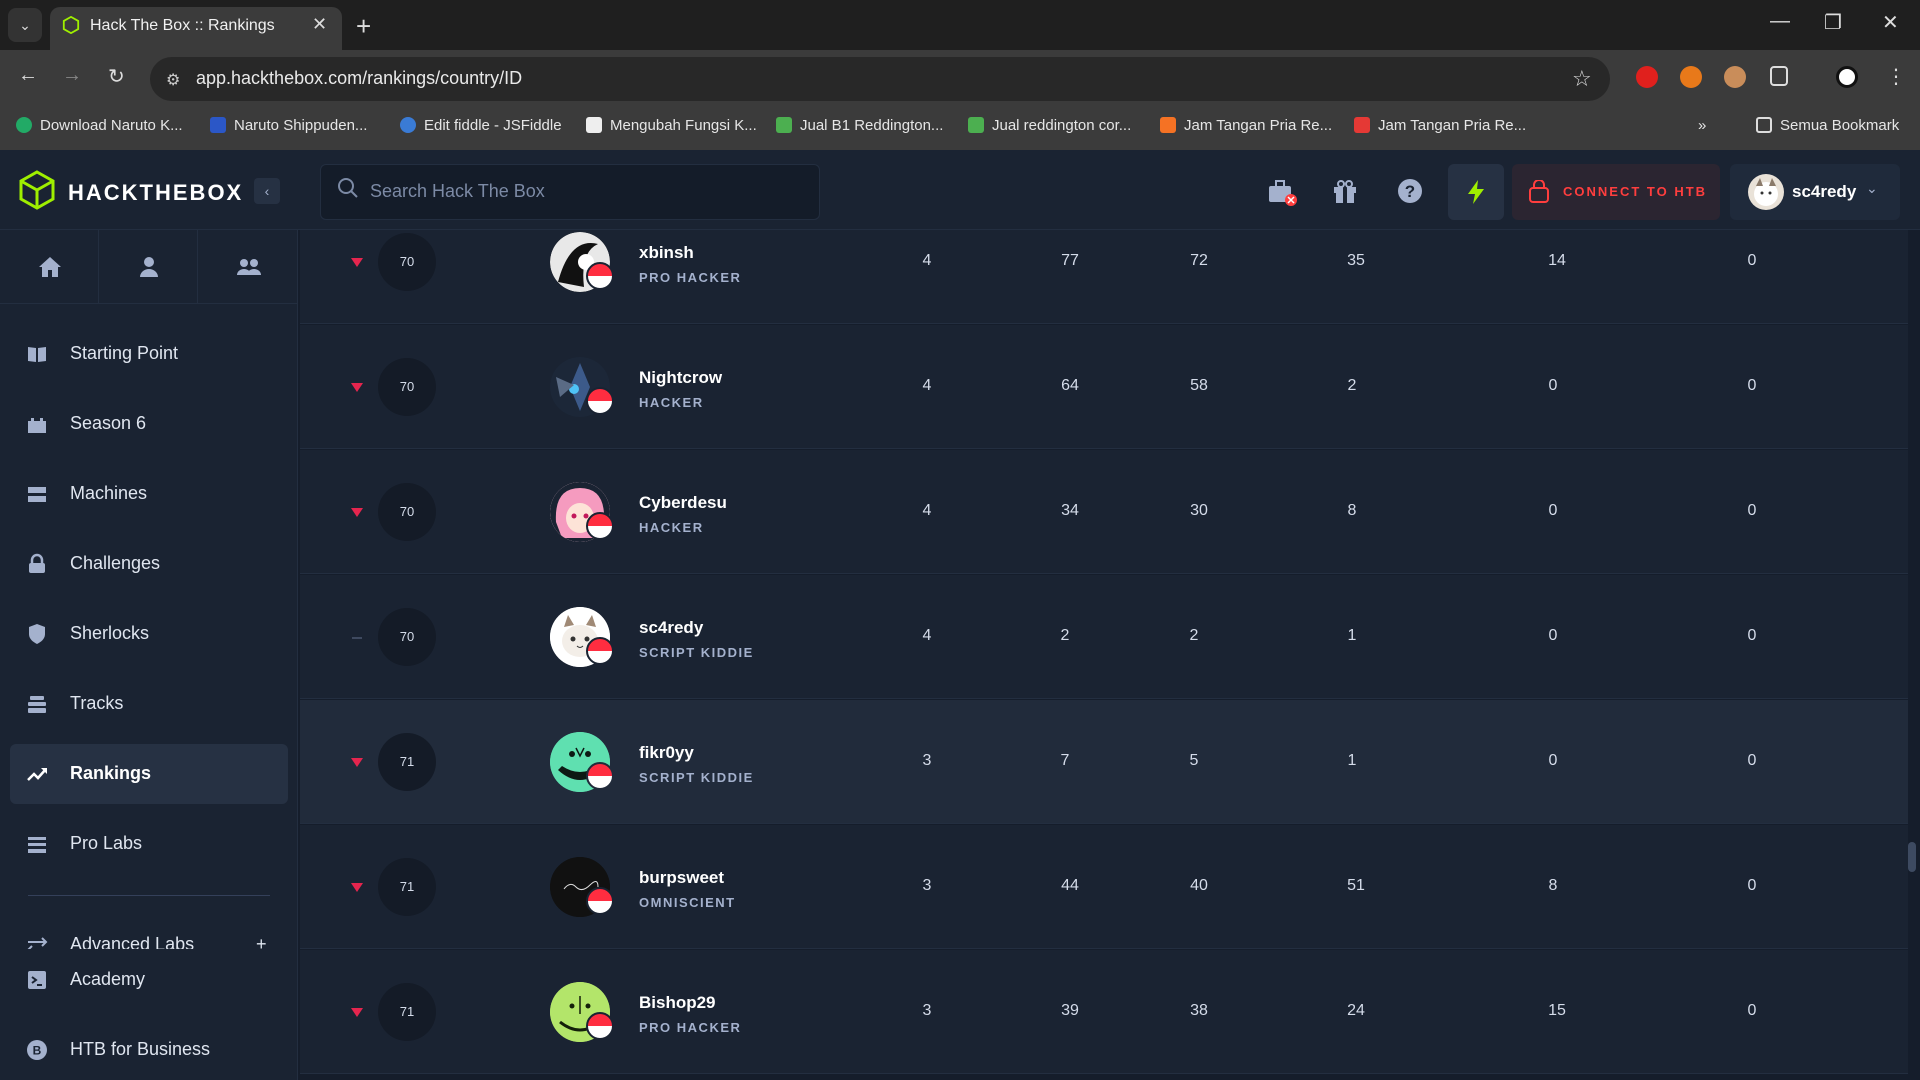 The image size is (1920, 1080). I want to click on table-row: 70 Nightcrow HACKER 4 64 58 2 0 0, so click(1104, 387).